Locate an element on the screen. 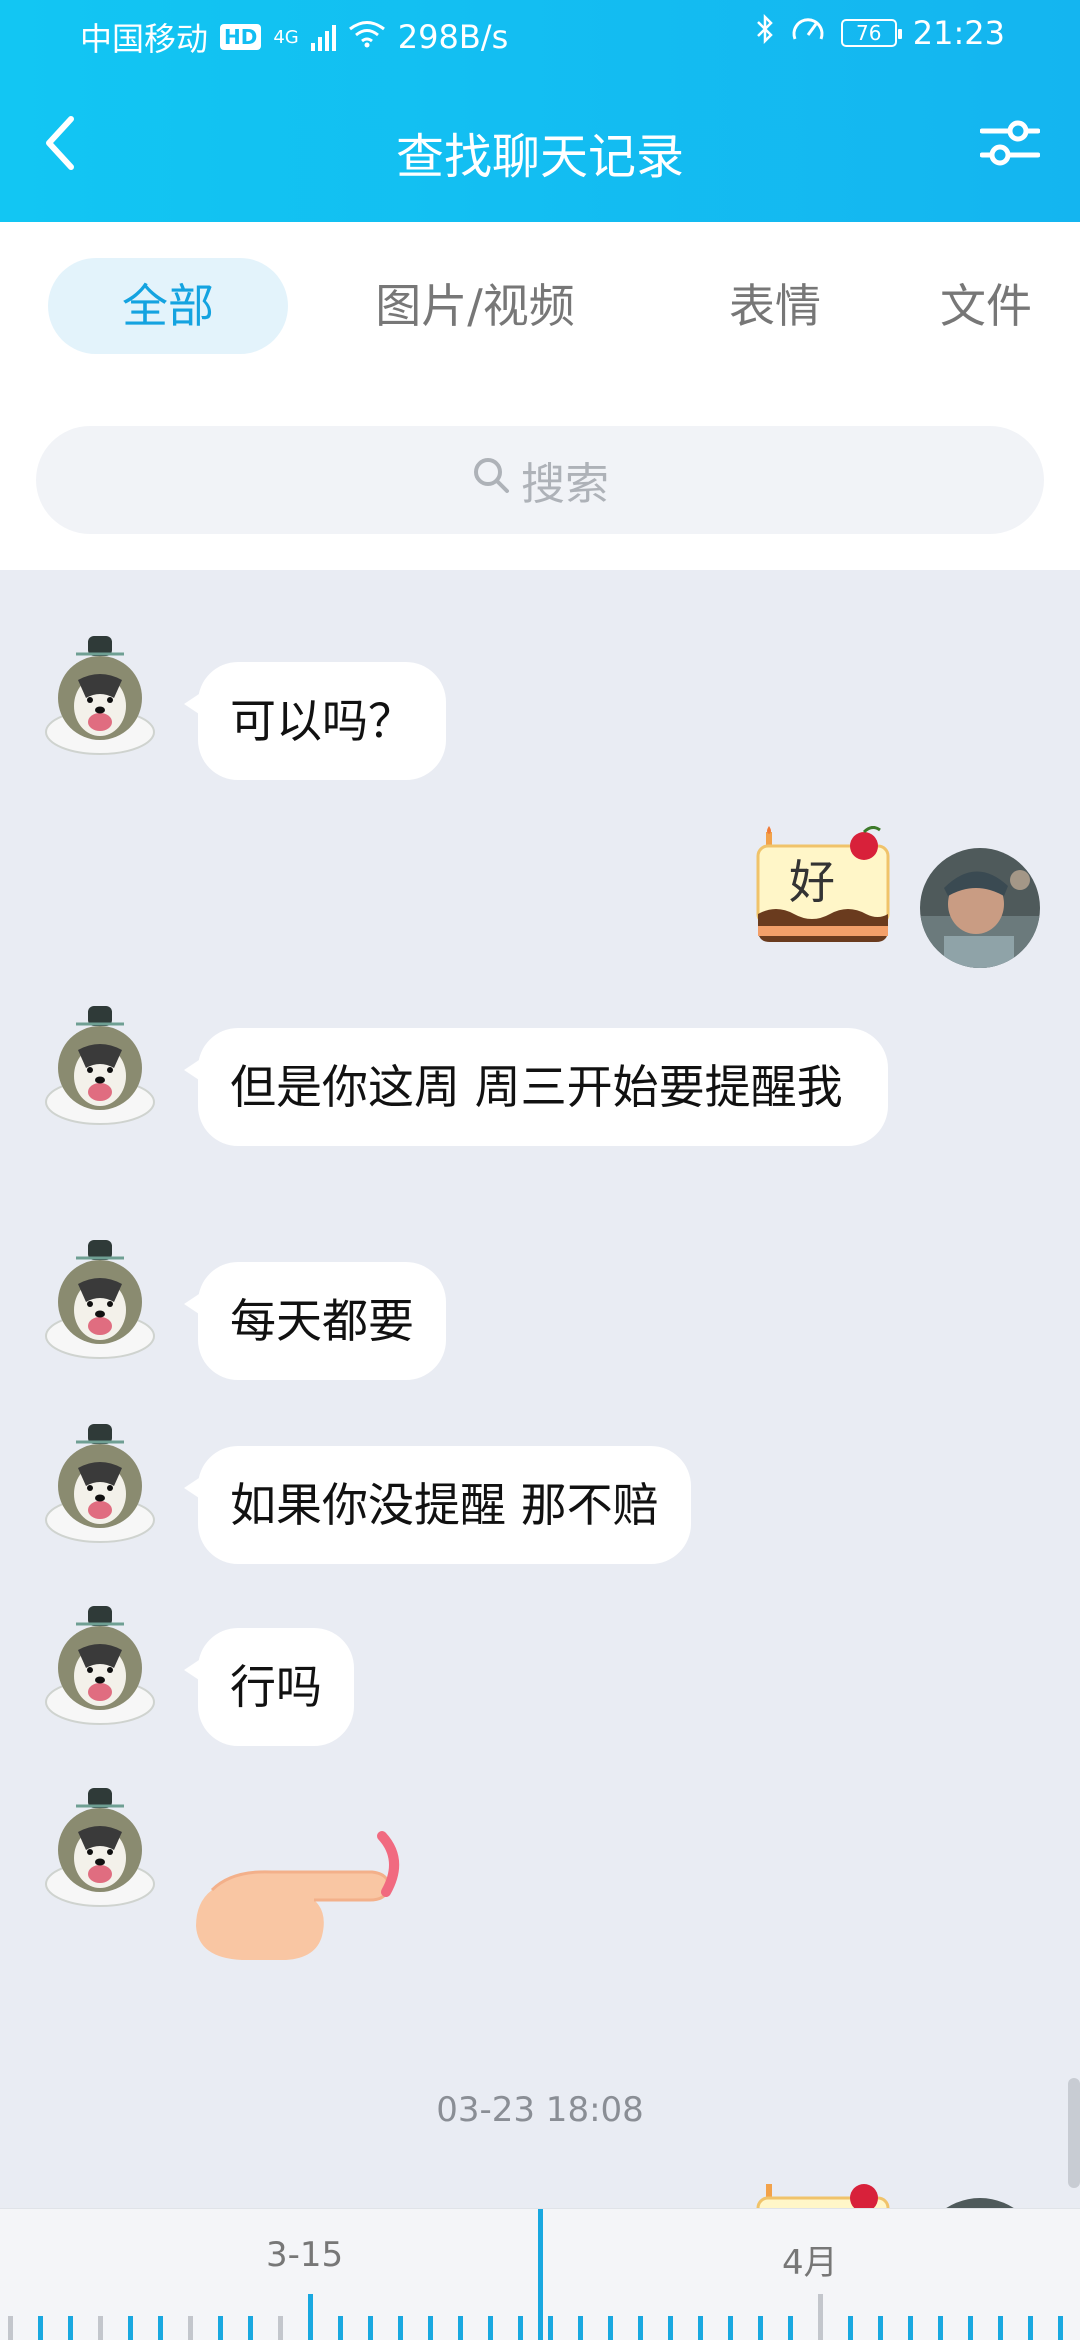  scrollbar is located at coordinates (1074, 2133).